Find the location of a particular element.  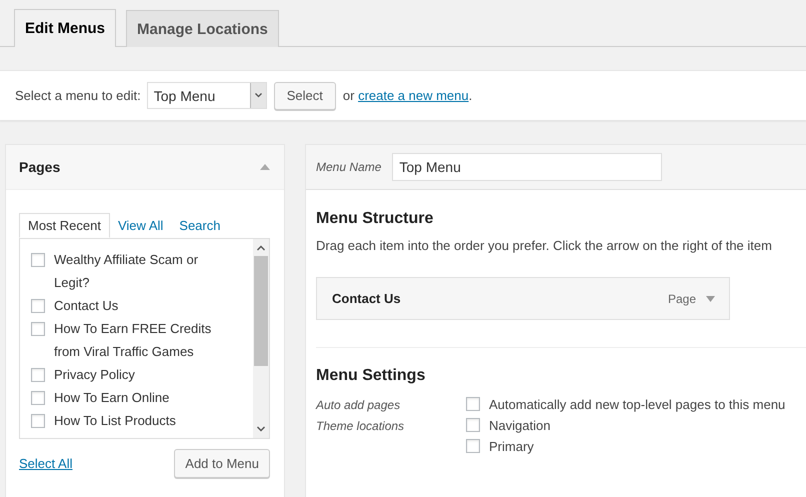

select-menu-label: Select a menu to edit: is located at coordinates (78, 95).